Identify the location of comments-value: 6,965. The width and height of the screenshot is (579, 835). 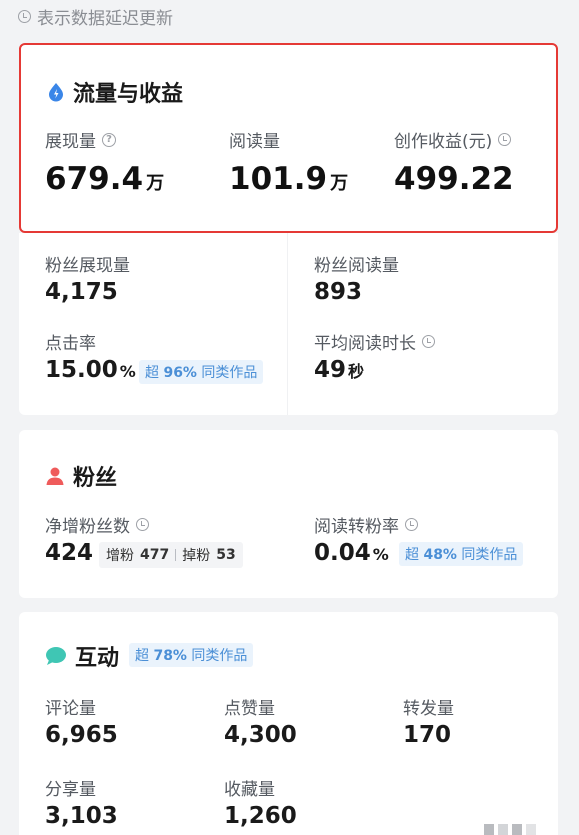
(81, 735).